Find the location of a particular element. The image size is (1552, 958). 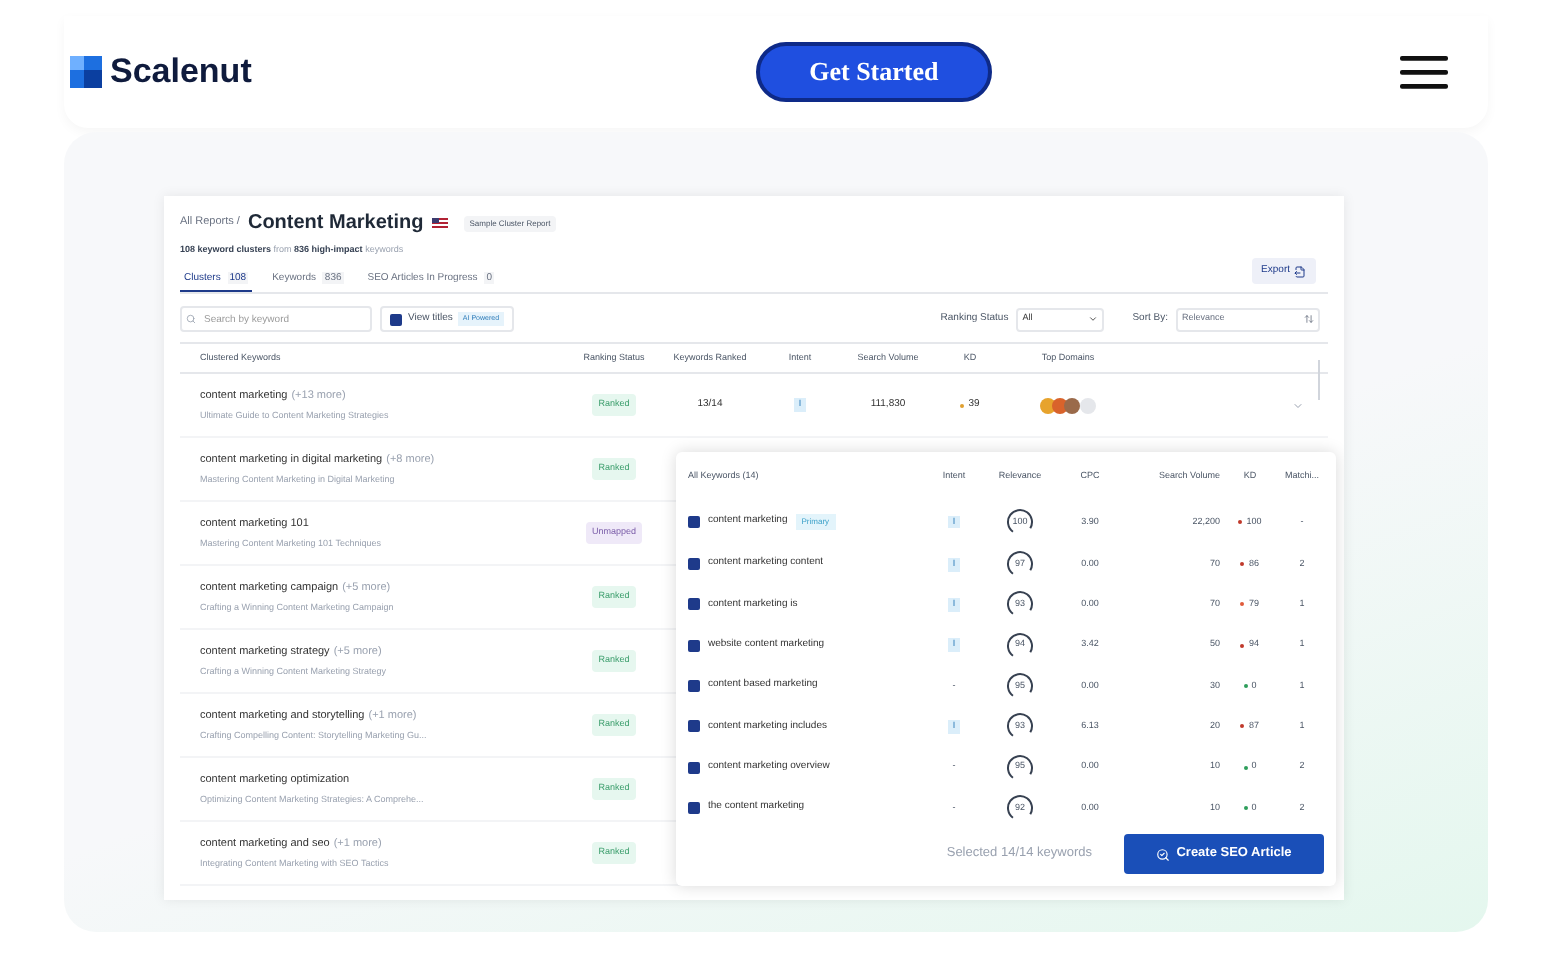

report-title: Content Marketing is located at coordinates (335, 224).